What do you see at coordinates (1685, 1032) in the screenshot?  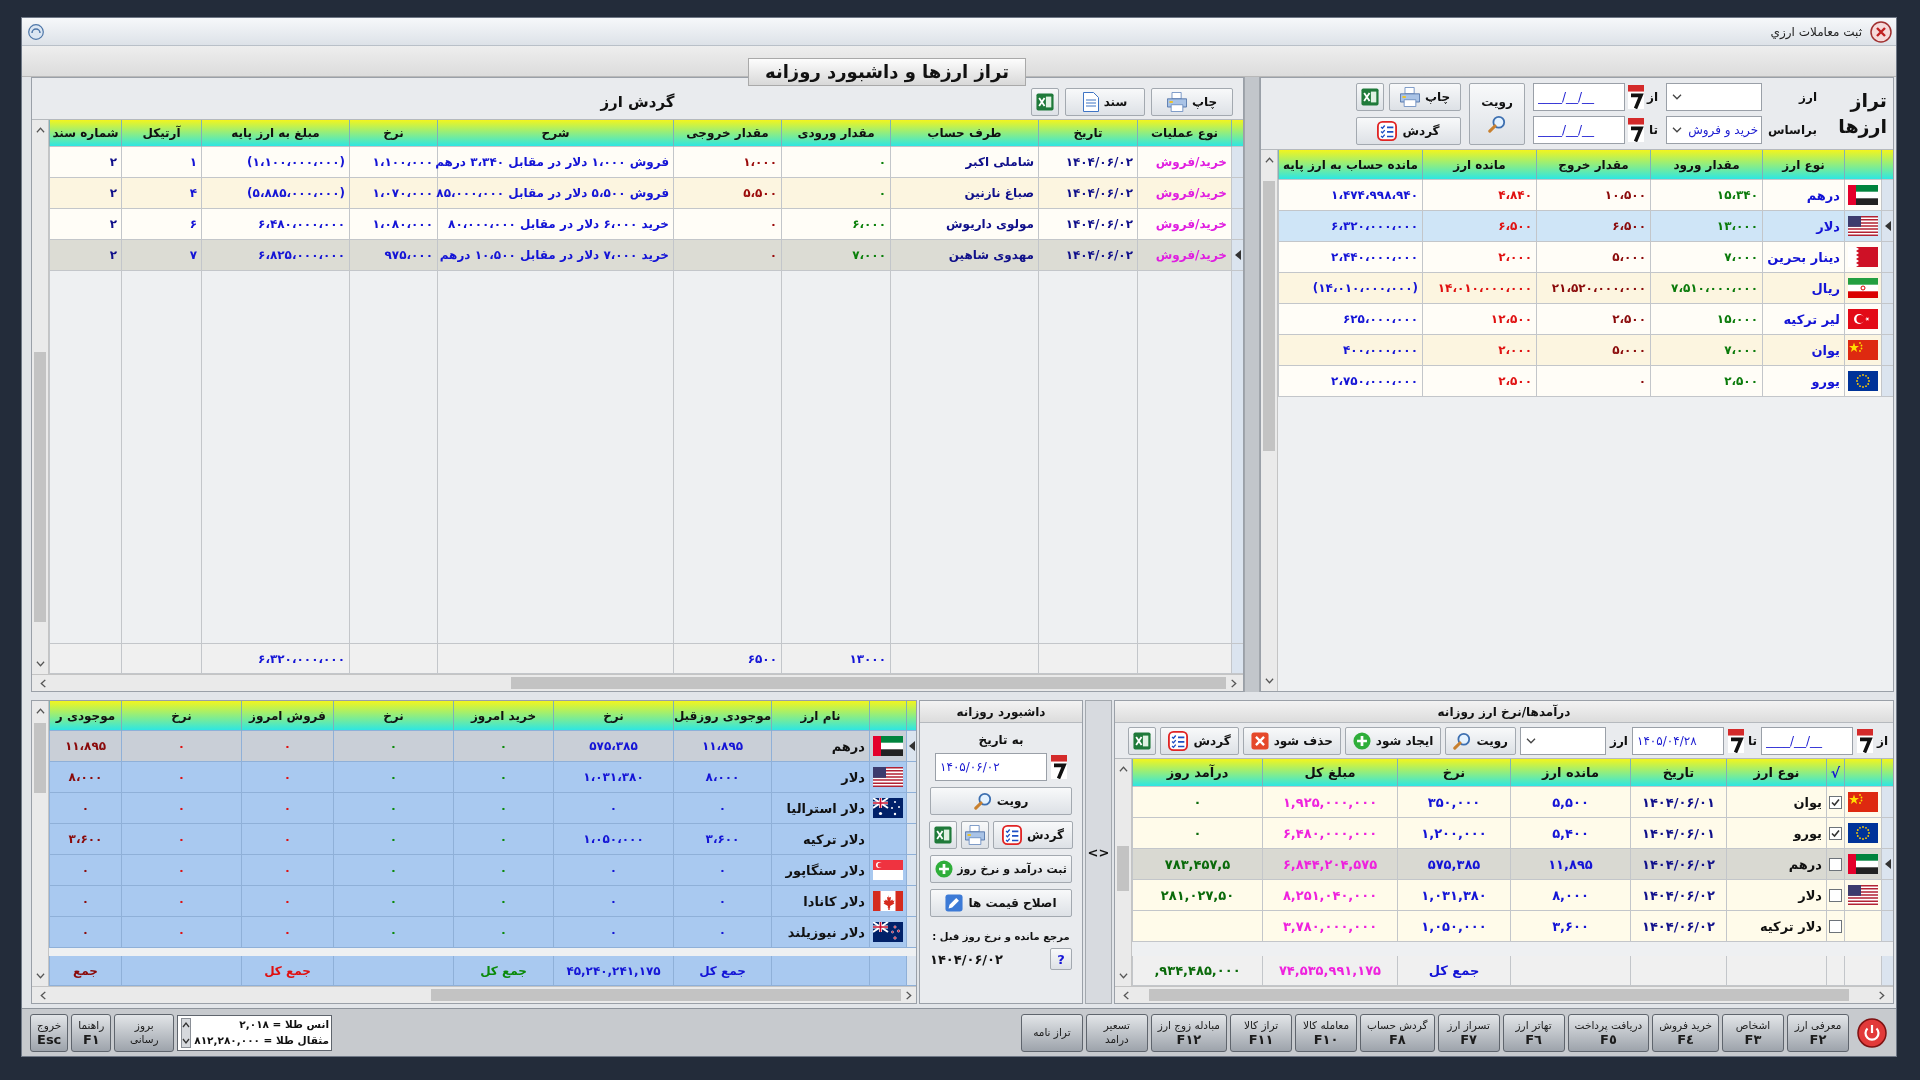 I see `toolbar-button: خرید فروش F٤` at bounding box center [1685, 1032].